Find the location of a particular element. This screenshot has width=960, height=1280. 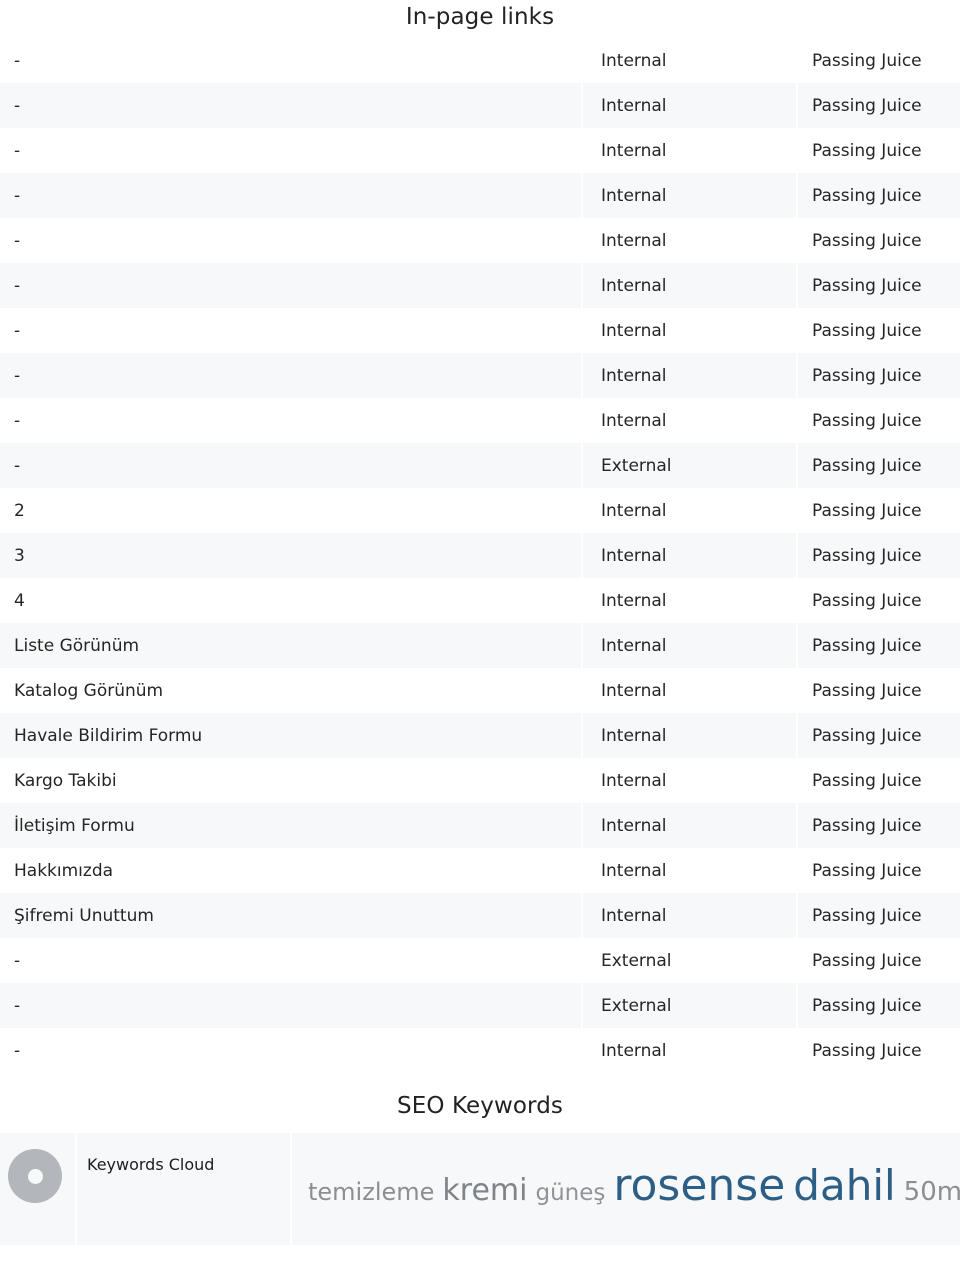

link-anchor-cell: Havale Bildirim Formu is located at coordinates (290, 735).